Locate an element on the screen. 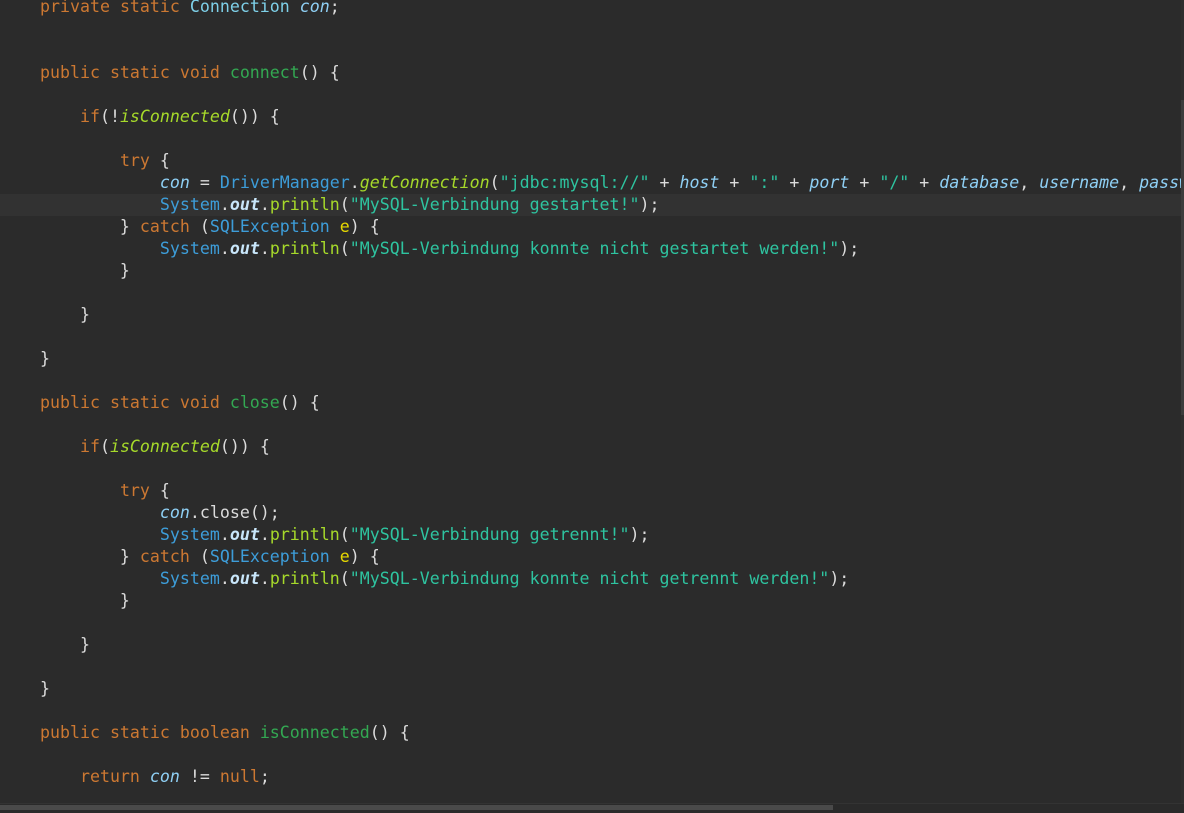 Image resolution: width=1184 pixels, height=813 pixels. code-token: void is located at coordinates (204, 402).